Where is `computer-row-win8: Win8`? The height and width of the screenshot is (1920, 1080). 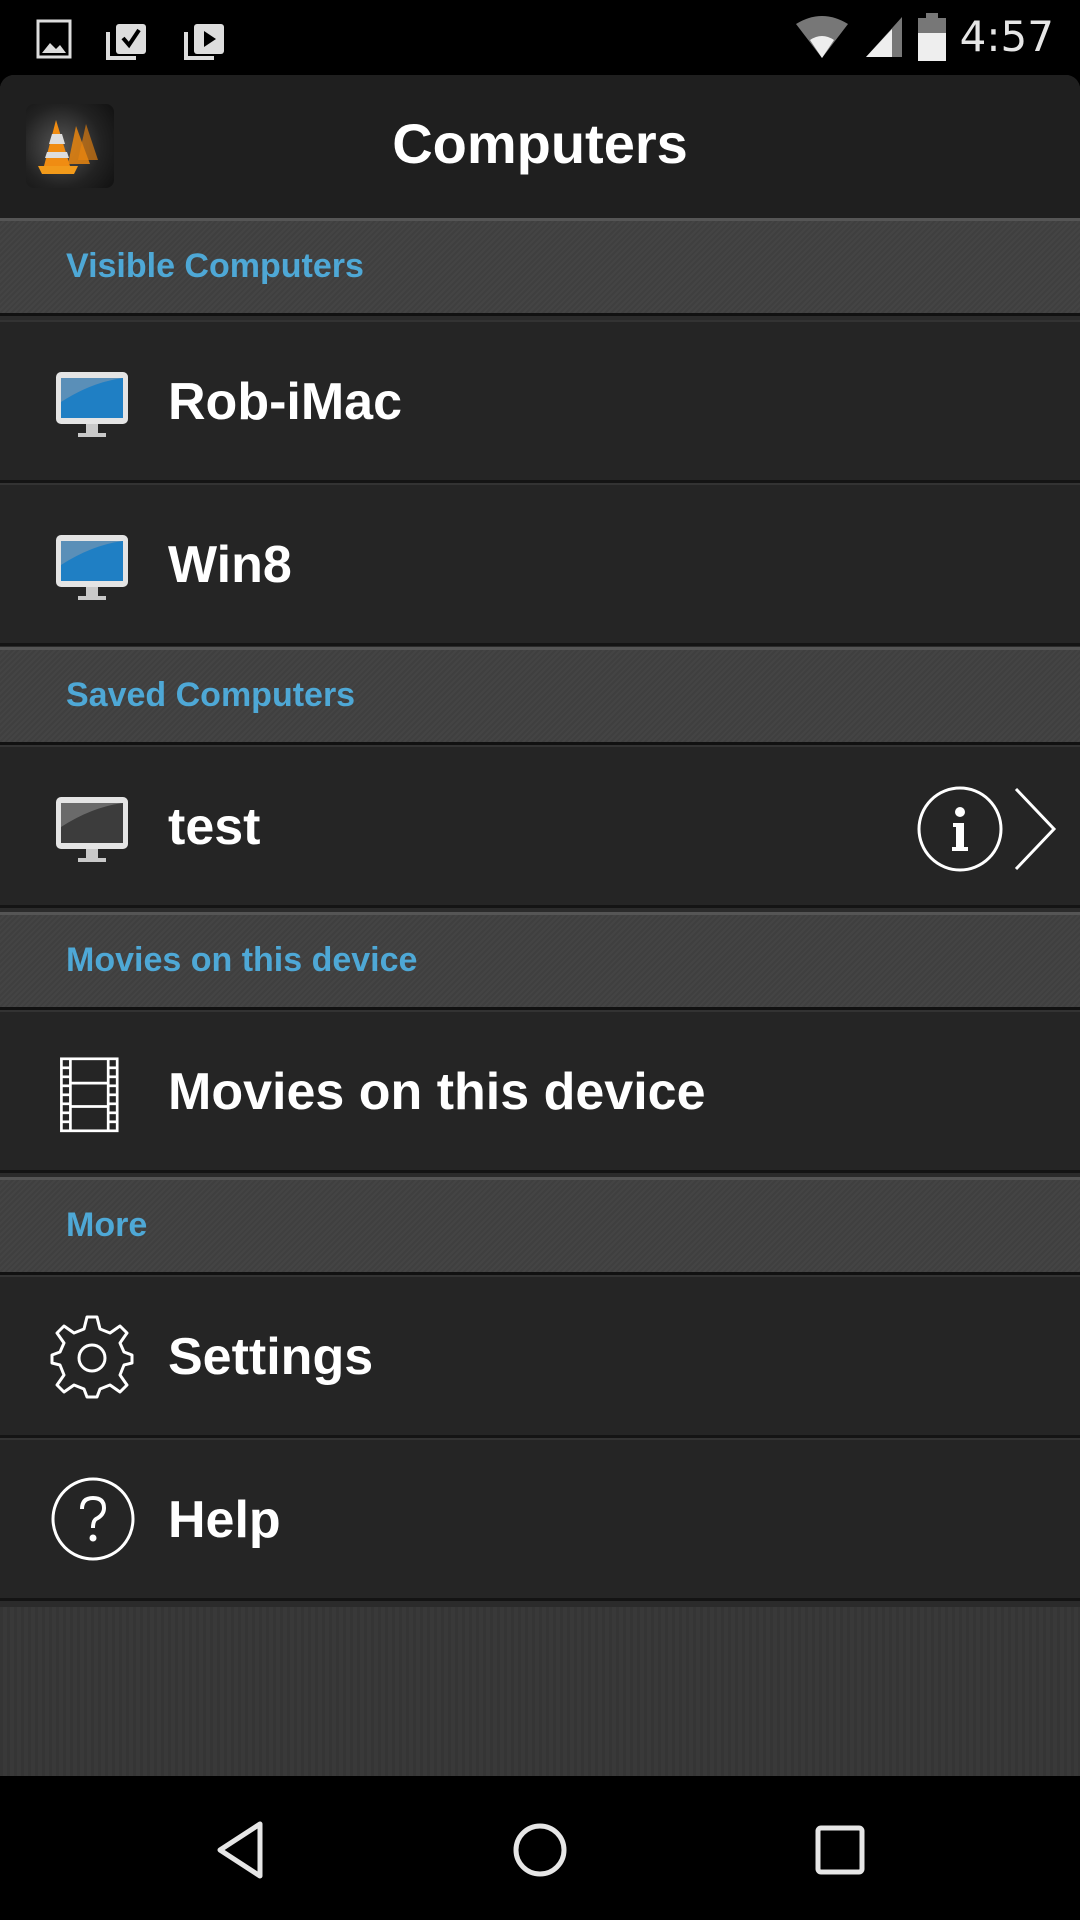
computer-row-win8: Win8 is located at coordinates (540, 564).